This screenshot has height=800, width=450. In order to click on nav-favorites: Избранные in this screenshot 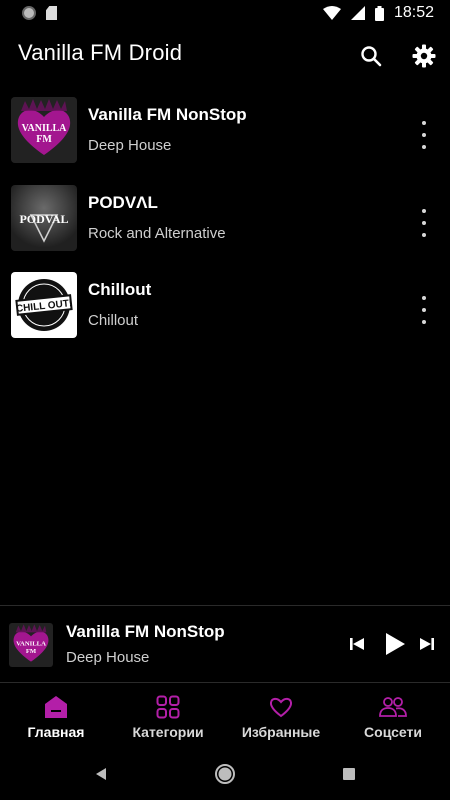, I will do `click(281, 716)`.